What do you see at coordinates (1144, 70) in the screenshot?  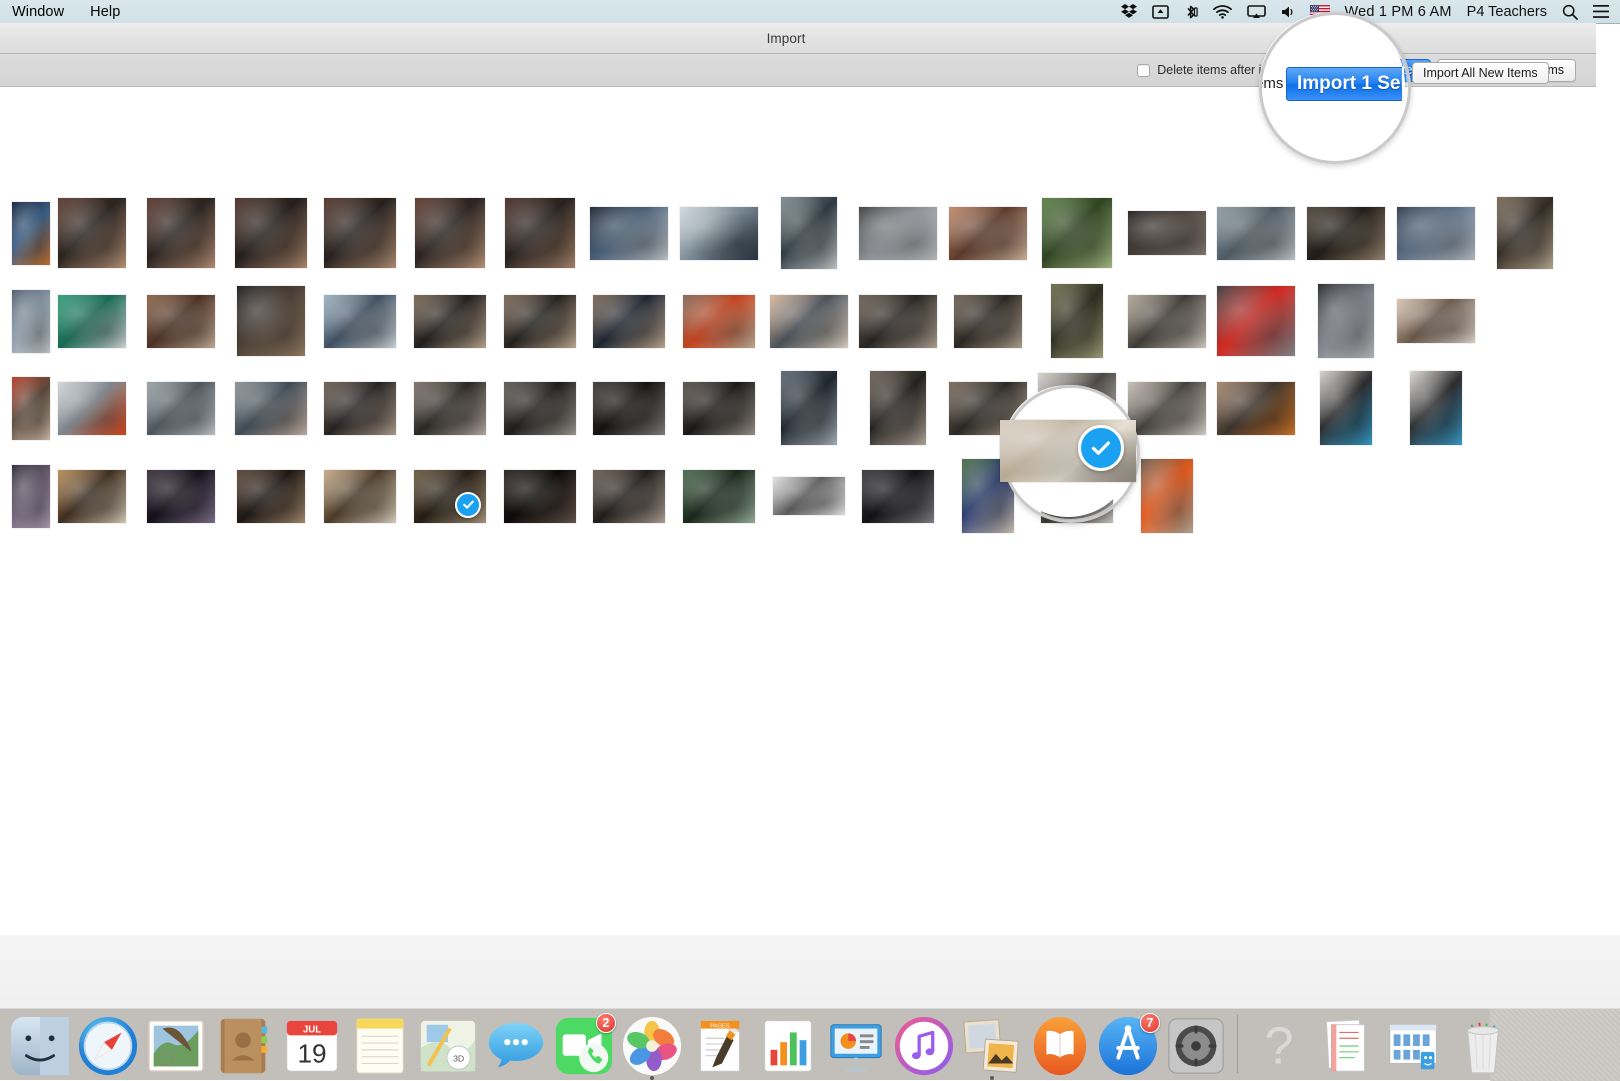 I see `delete-after-import-checkbox` at bounding box center [1144, 70].